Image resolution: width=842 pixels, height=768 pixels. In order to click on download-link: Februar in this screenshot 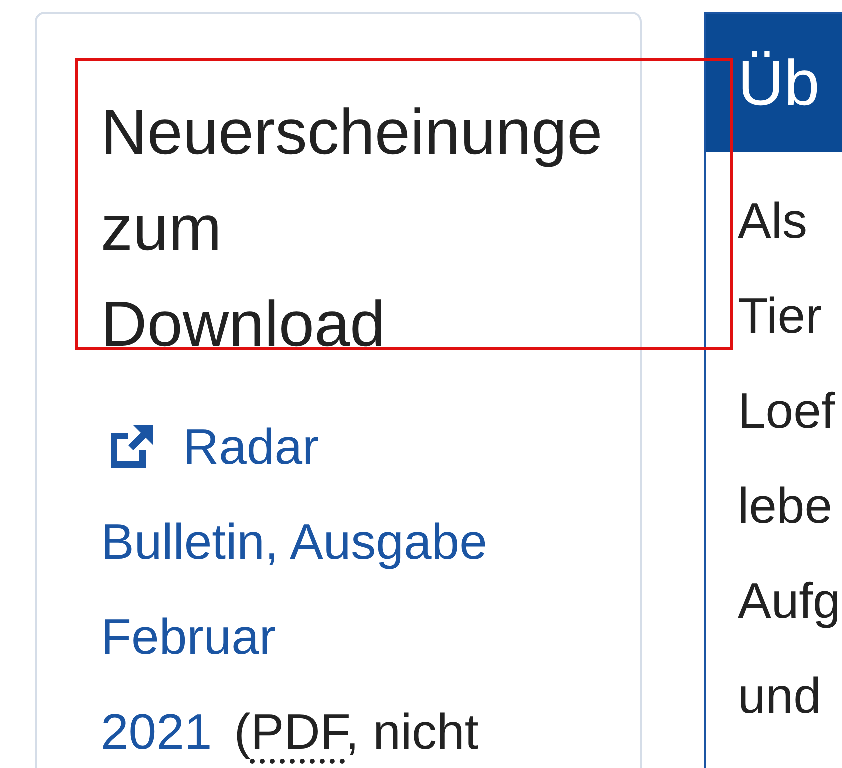, I will do `click(188, 637)`.